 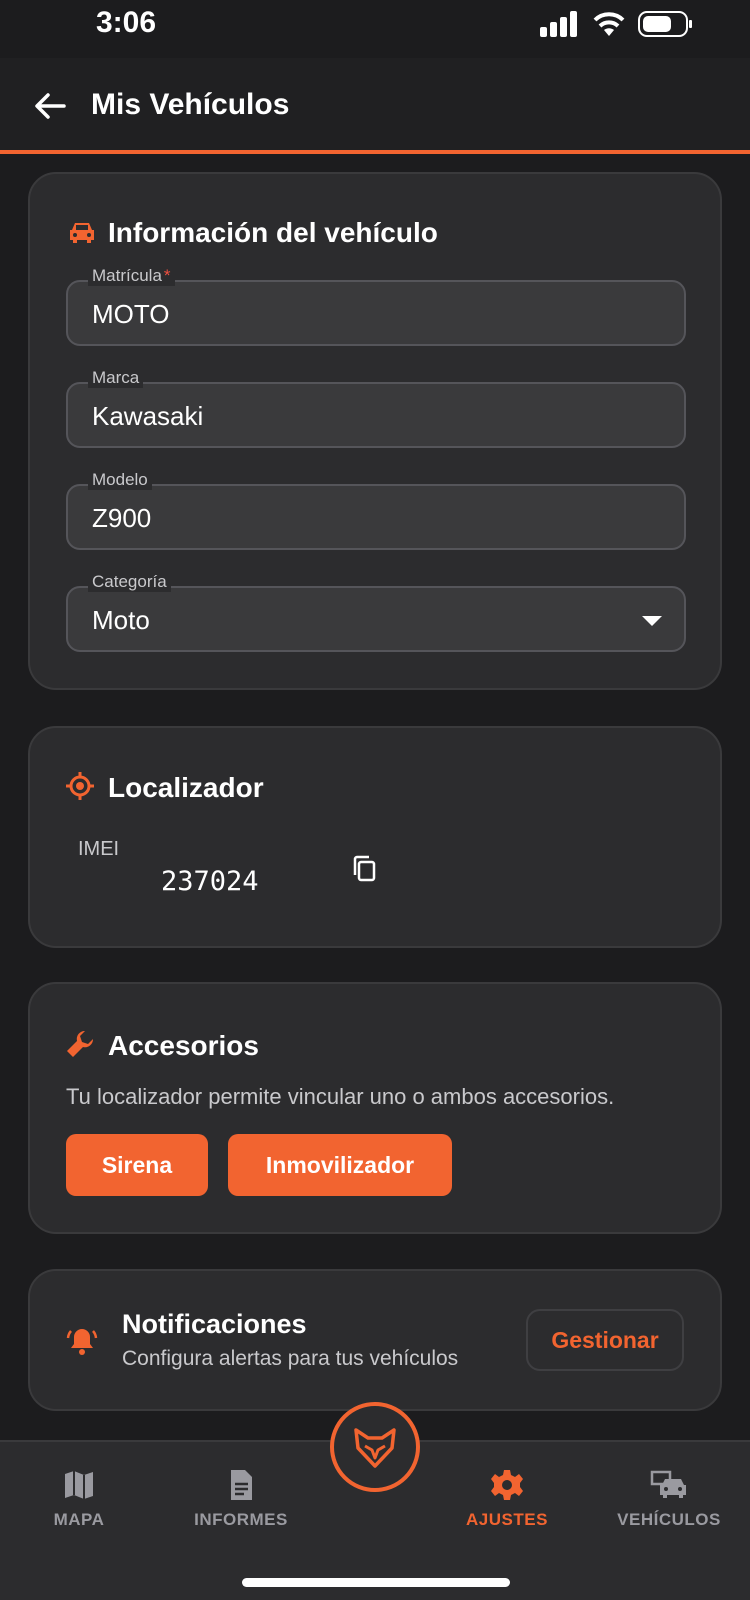 I want to click on plate-value: MOTO, so click(x=131, y=314).